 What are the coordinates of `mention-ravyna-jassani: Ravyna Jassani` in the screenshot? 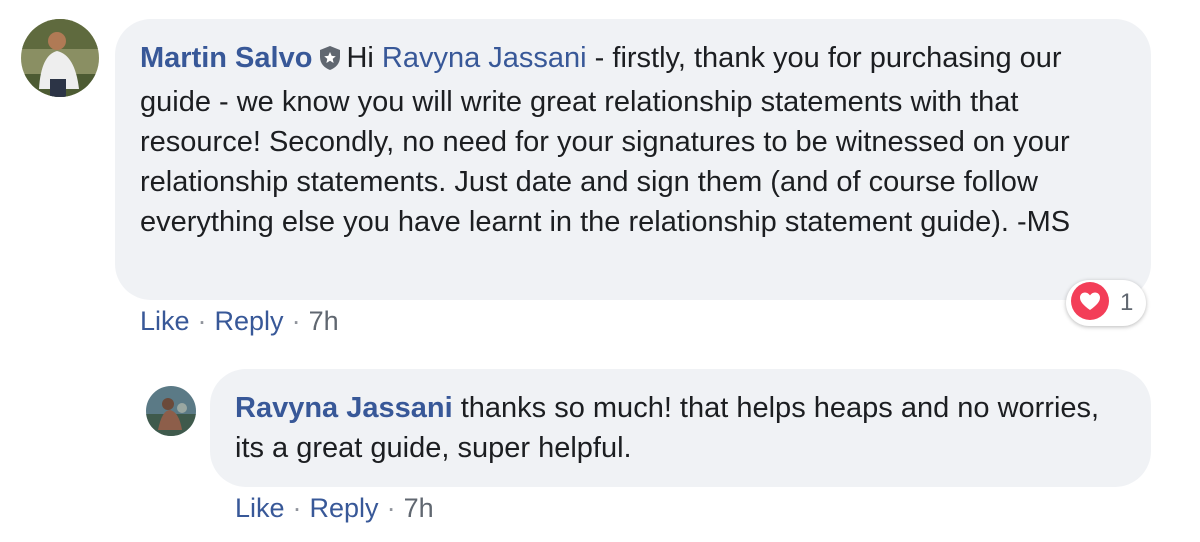 It's located at (484, 58).